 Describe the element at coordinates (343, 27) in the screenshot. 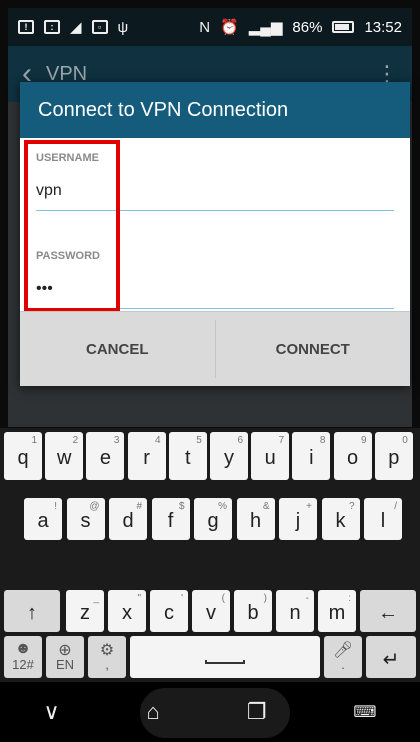

I see `battery-icon` at that location.